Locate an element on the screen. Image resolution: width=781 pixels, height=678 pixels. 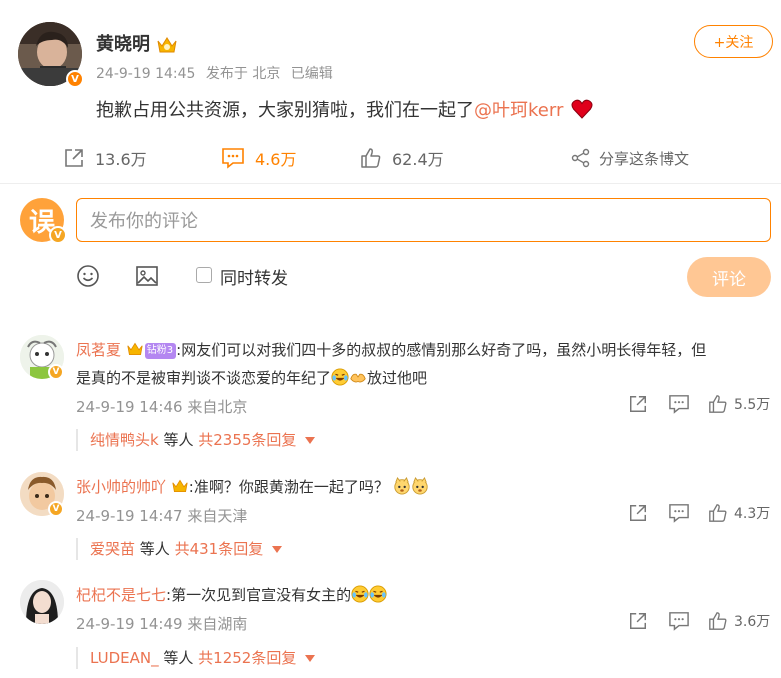
reply-count: 共2355条回复 is located at coordinates (247, 440).